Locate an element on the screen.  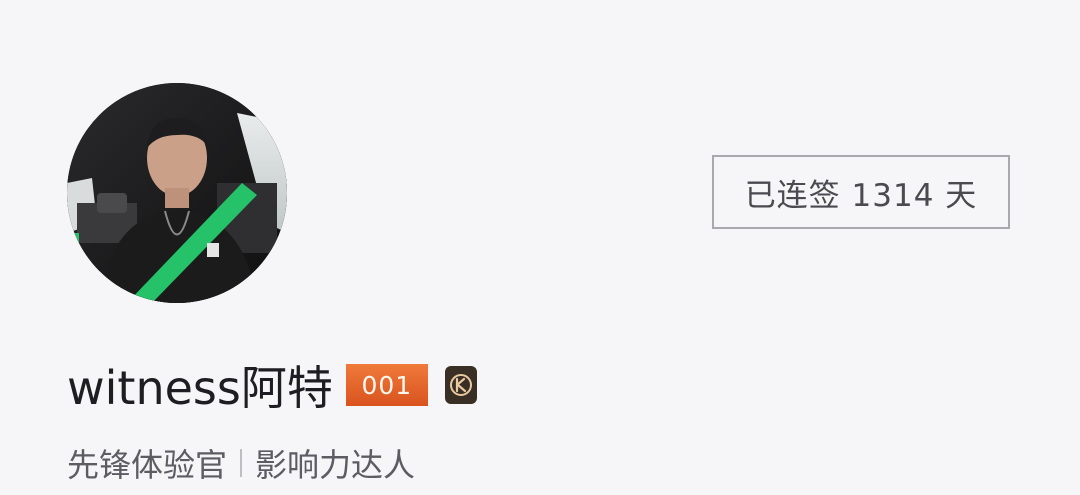
user-avatar-photo is located at coordinates (177, 193).